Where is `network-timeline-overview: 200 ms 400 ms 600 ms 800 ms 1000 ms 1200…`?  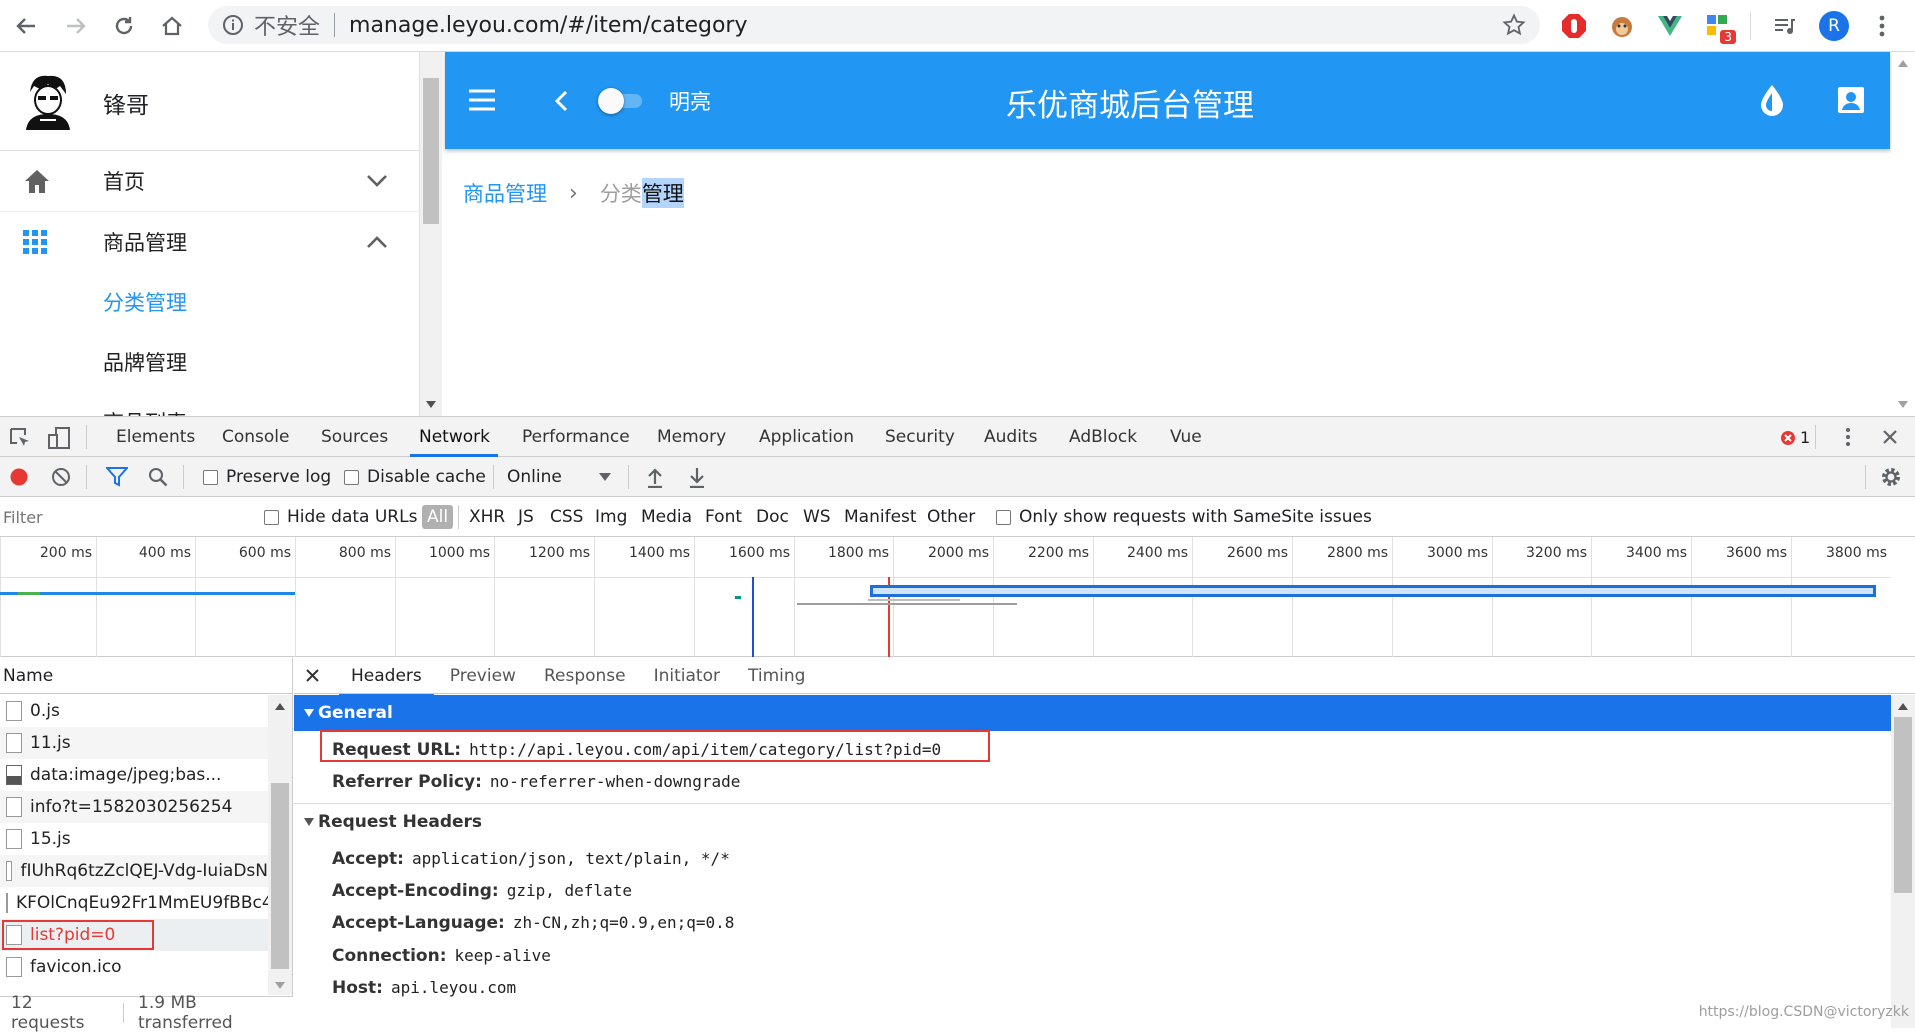 network-timeline-overview: 200 ms 400 ms 600 ms 800 ms 1000 ms 1200… is located at coordinates (957, 597).